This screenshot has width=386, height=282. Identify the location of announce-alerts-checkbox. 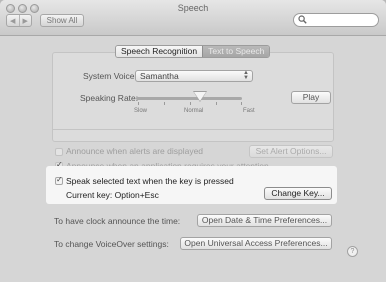
(59, 152).